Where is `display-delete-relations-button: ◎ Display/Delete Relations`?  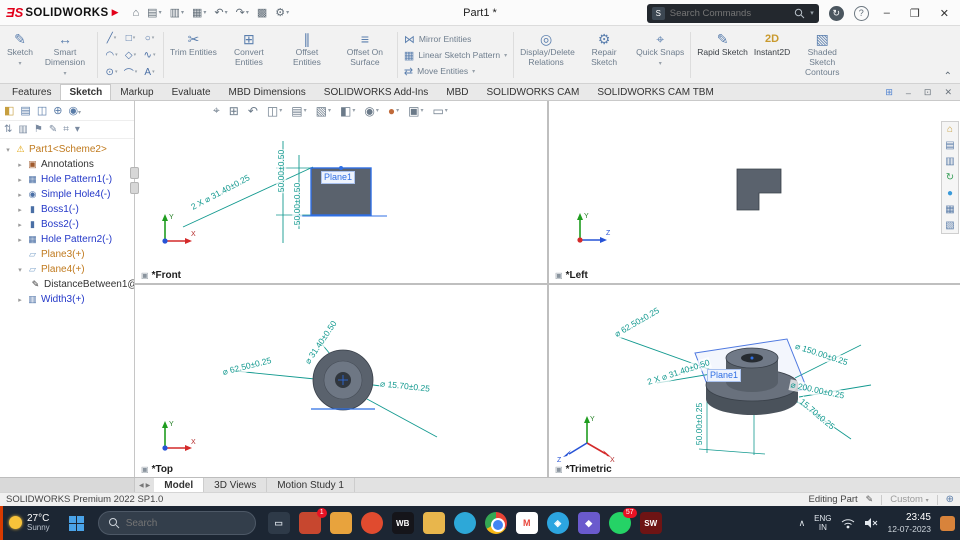 display-delete-relations-button: ◎ Display/Delete Relations is located at coordinates (546, 55).